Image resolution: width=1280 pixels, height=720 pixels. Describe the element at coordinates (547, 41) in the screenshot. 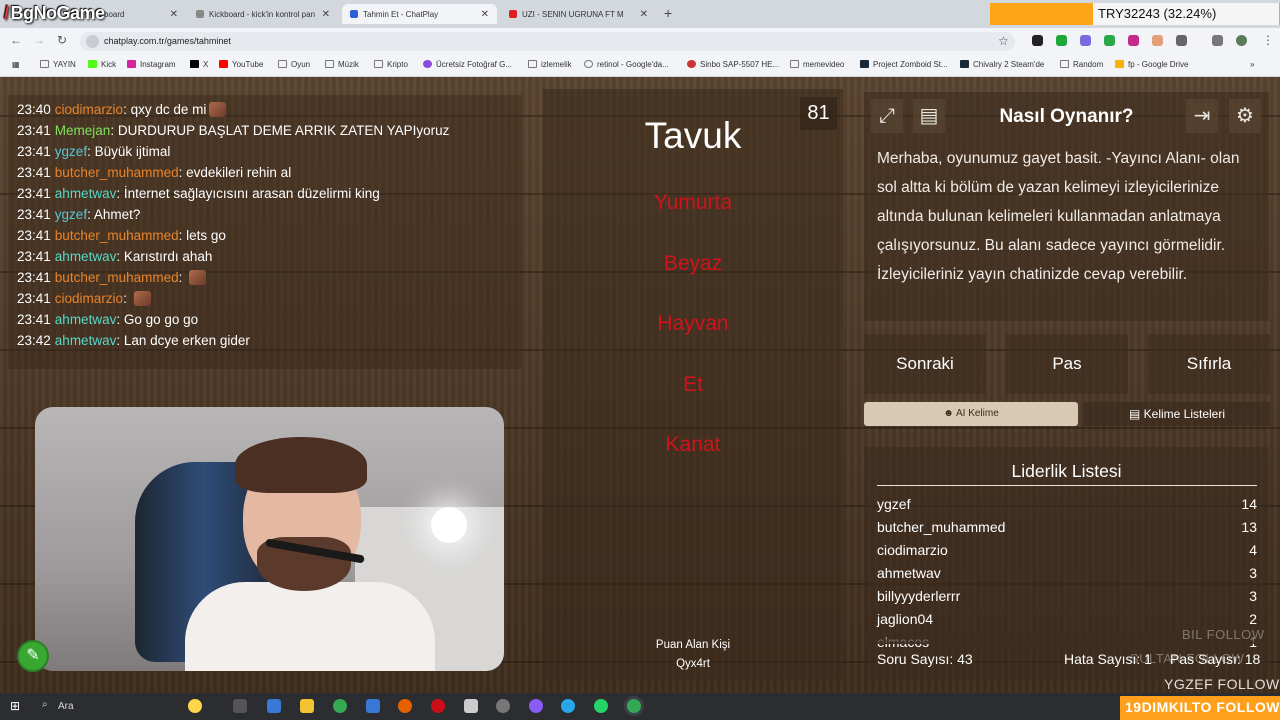

I see `address-bar: chatplay.com.tr/games/tahminet` at that location.